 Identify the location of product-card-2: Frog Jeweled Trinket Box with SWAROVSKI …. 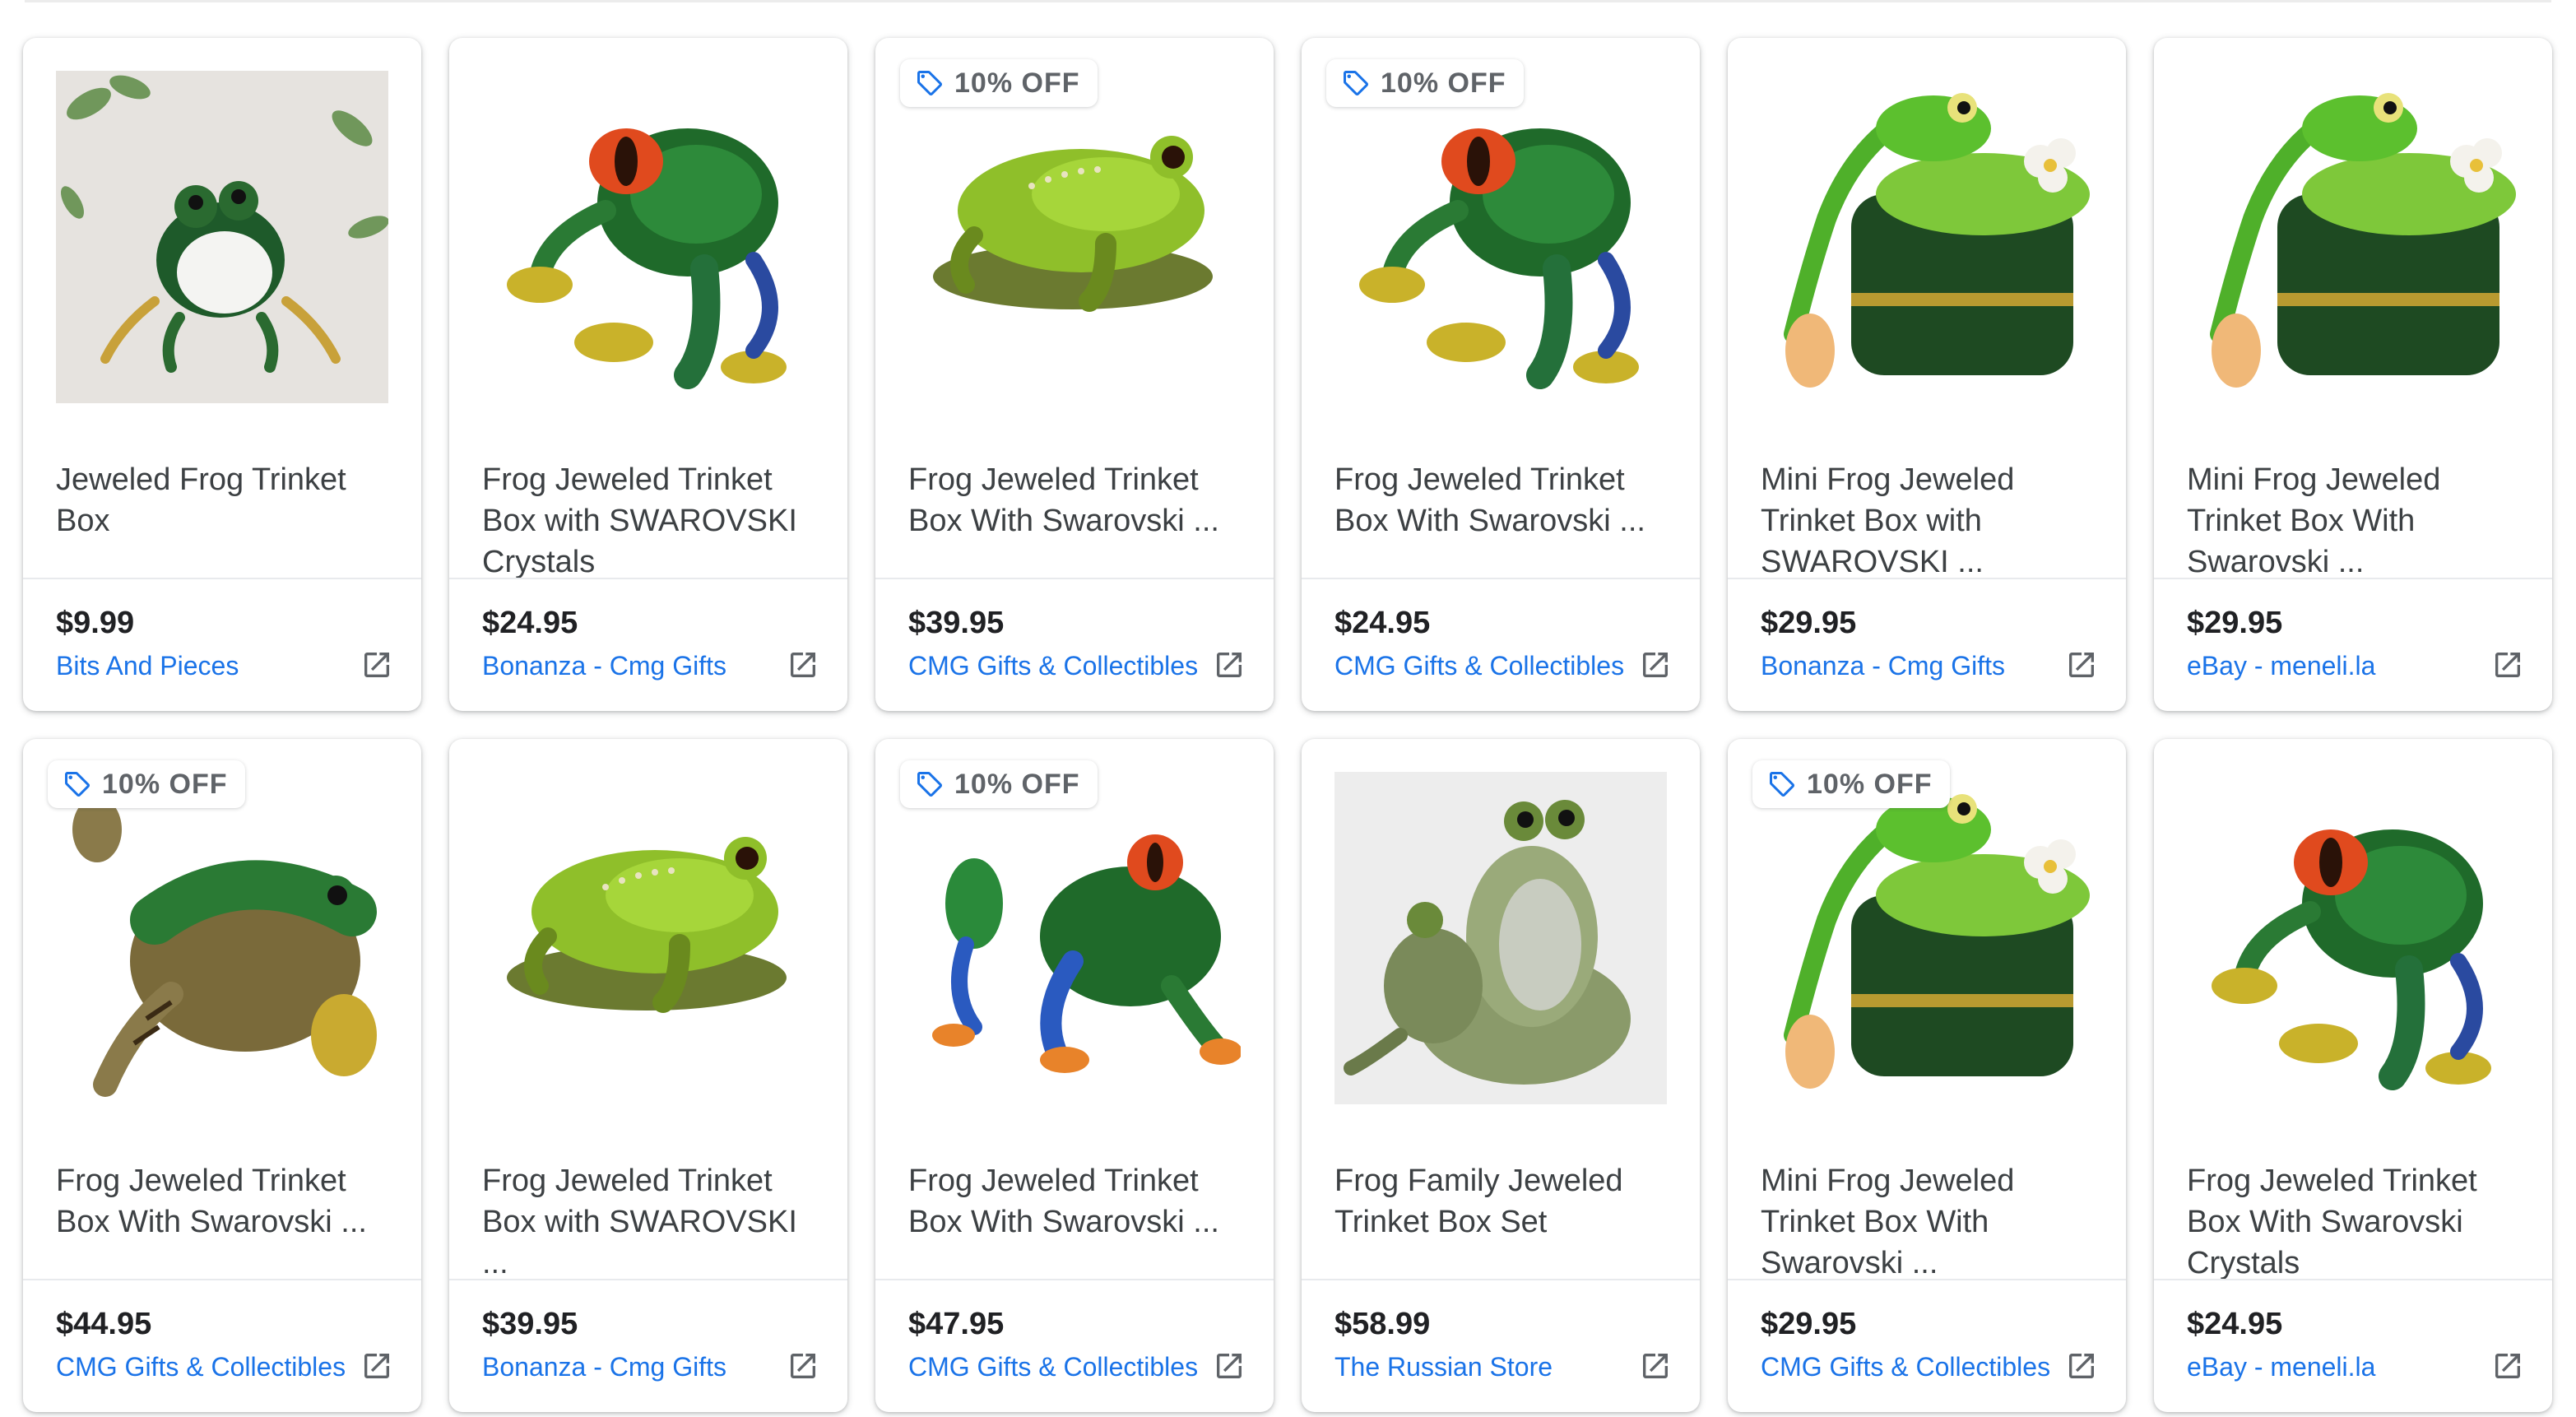
(648, 374).